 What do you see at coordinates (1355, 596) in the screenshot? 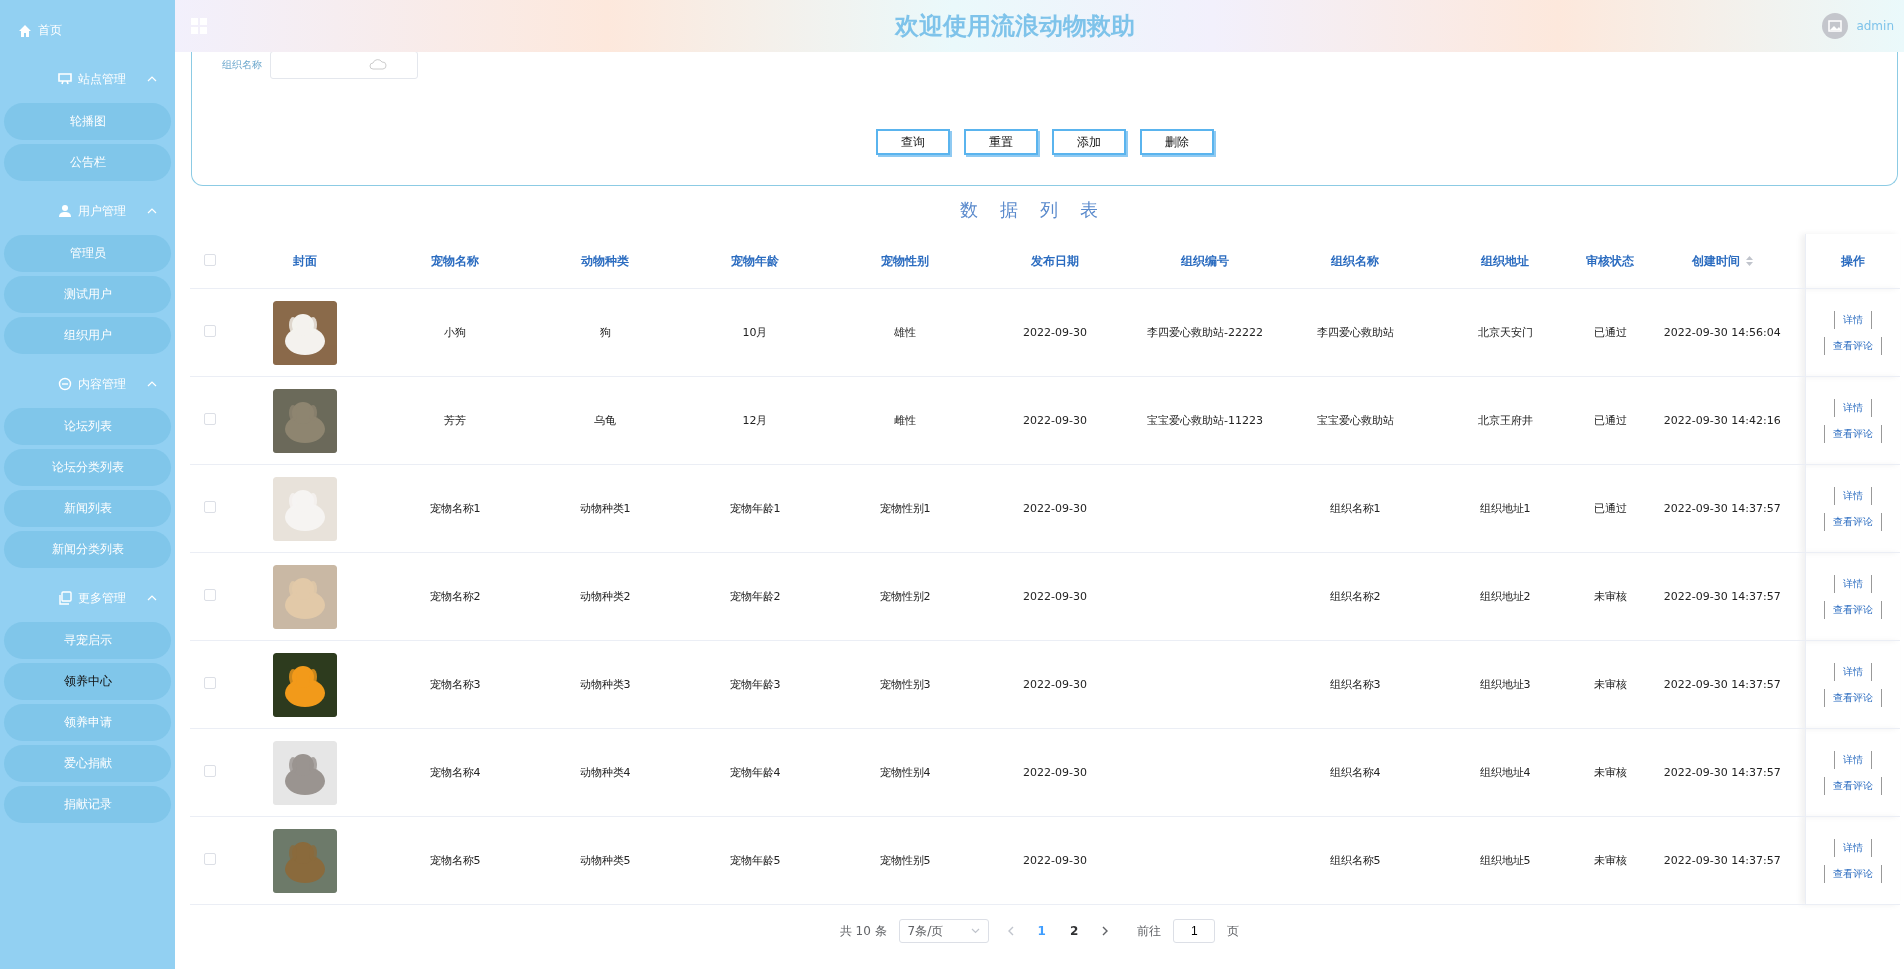
I see `table-cell: 组织名称2` at bounding box center [1355, 596].